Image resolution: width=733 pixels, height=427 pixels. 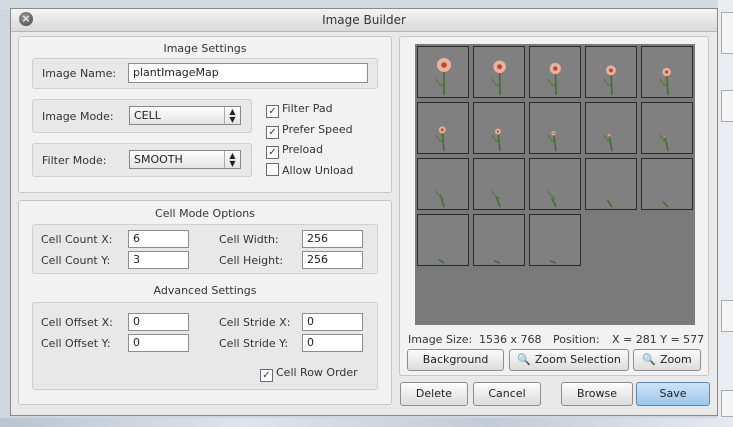 I want to click on image-name-label: Image Name:, so click(x=79, y=73).